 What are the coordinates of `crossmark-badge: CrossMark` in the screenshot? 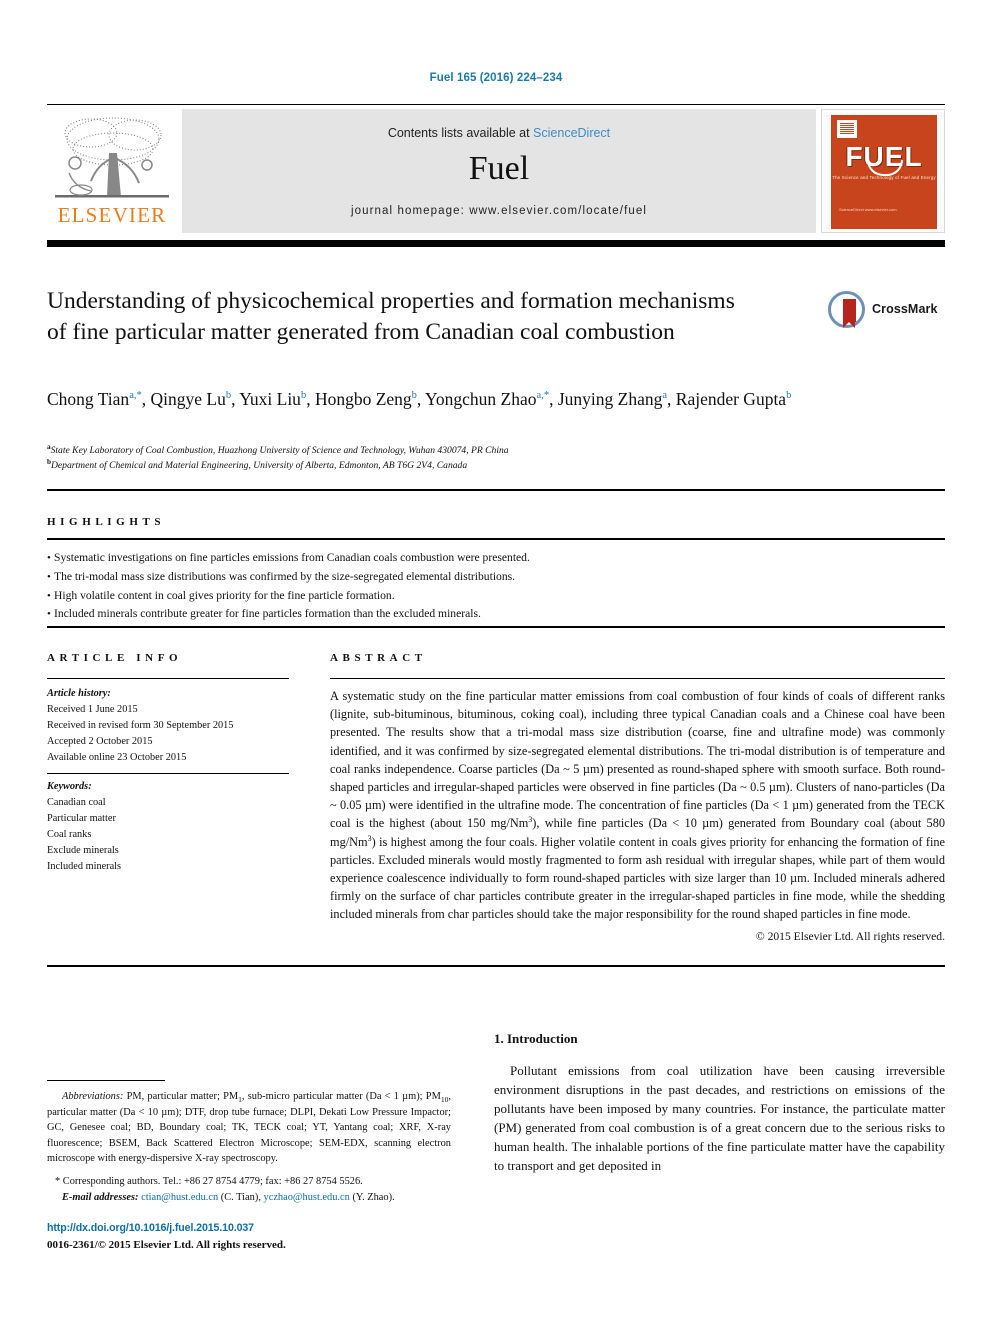 It's located at (884, 310).